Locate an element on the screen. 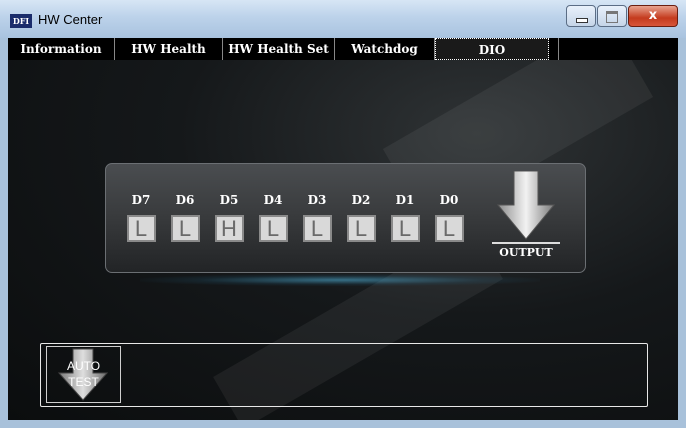 The width and height of the screenshot is (686, 428). down-arrow-icon is located at coordinates (526, 205).